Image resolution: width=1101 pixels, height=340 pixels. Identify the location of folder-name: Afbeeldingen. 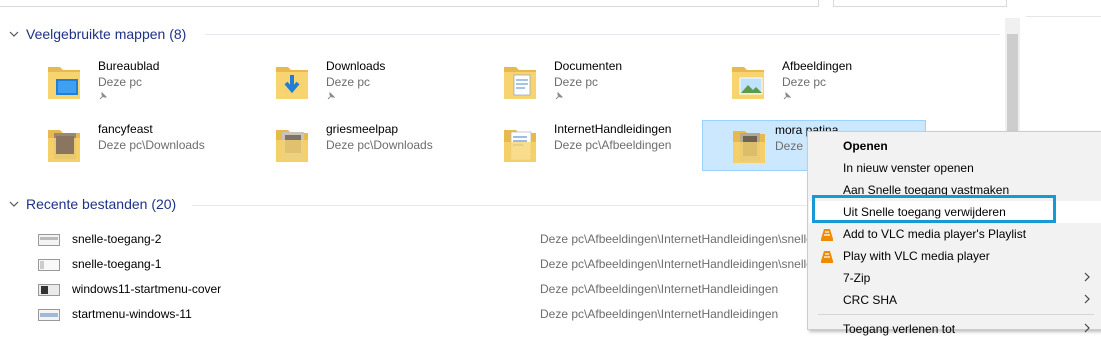
(817, 66).